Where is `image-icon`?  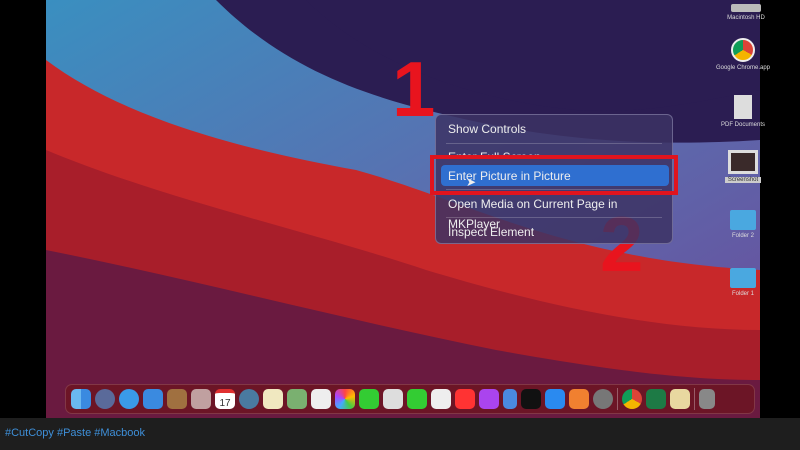
image-icon is located at coordinates (743, 162).